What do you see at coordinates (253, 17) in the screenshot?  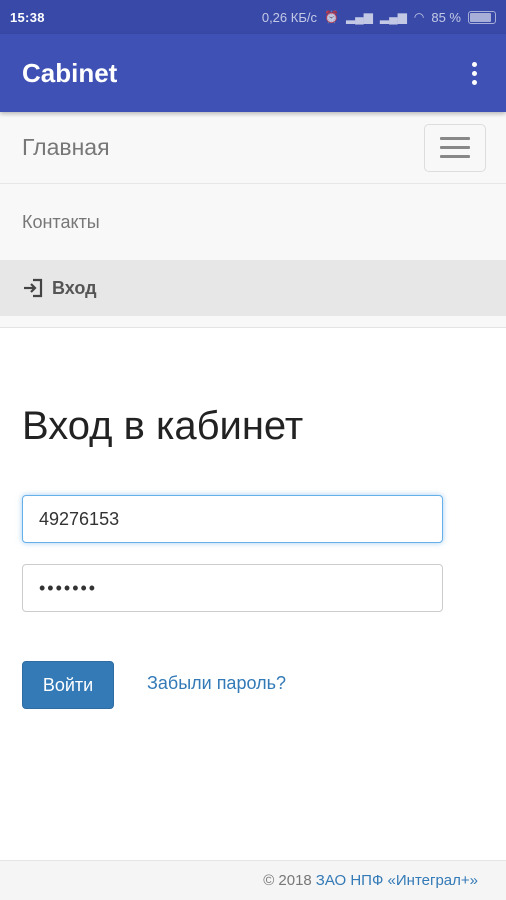 I see `status-bar: 15:38 0,26 КБ/с ⏰ ▂▄▆ ▂▄▆ ◠ 85 %` at bounding box center [253, 17].